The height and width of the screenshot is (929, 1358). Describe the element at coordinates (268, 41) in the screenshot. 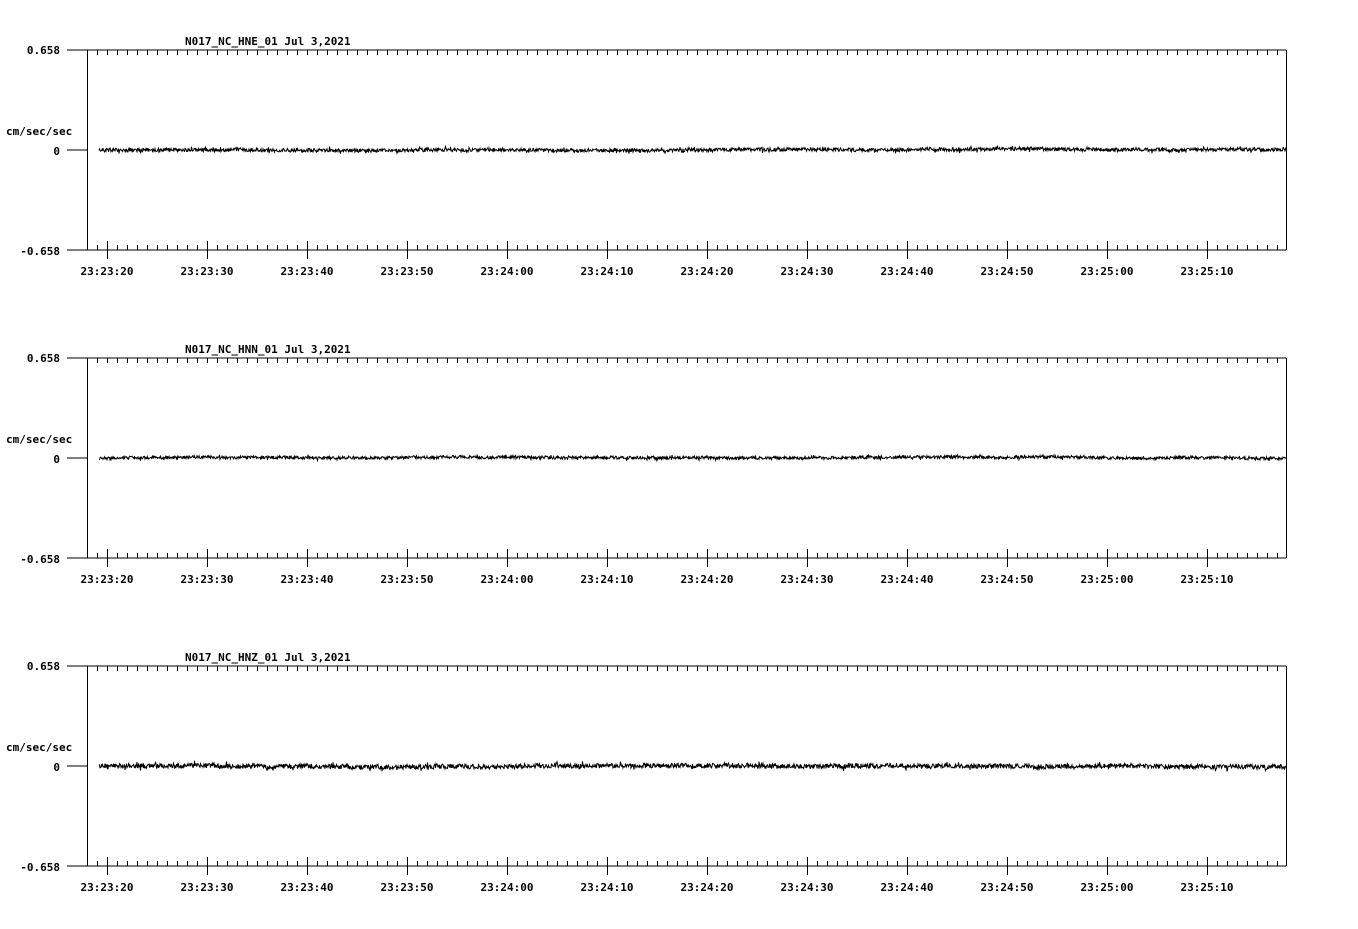

I see `panel-title: N017_NC_HNE_01 Jul 3,2021` at that location.